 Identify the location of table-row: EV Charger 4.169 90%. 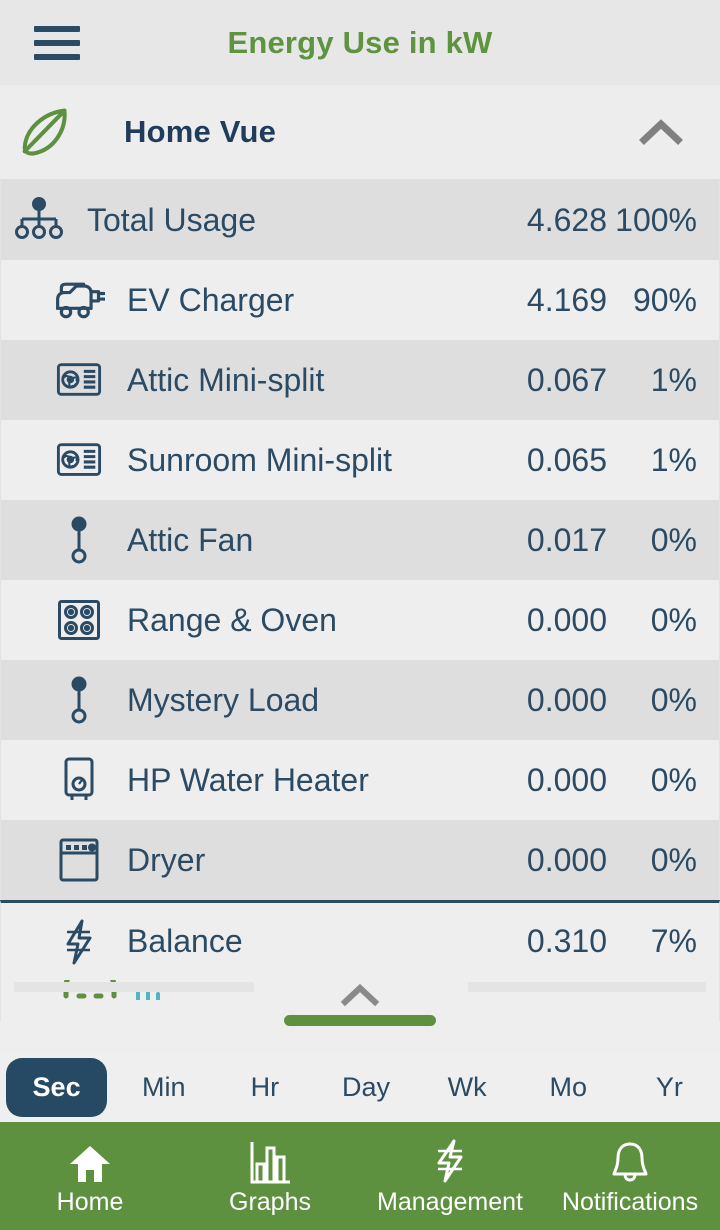
(360, 300).